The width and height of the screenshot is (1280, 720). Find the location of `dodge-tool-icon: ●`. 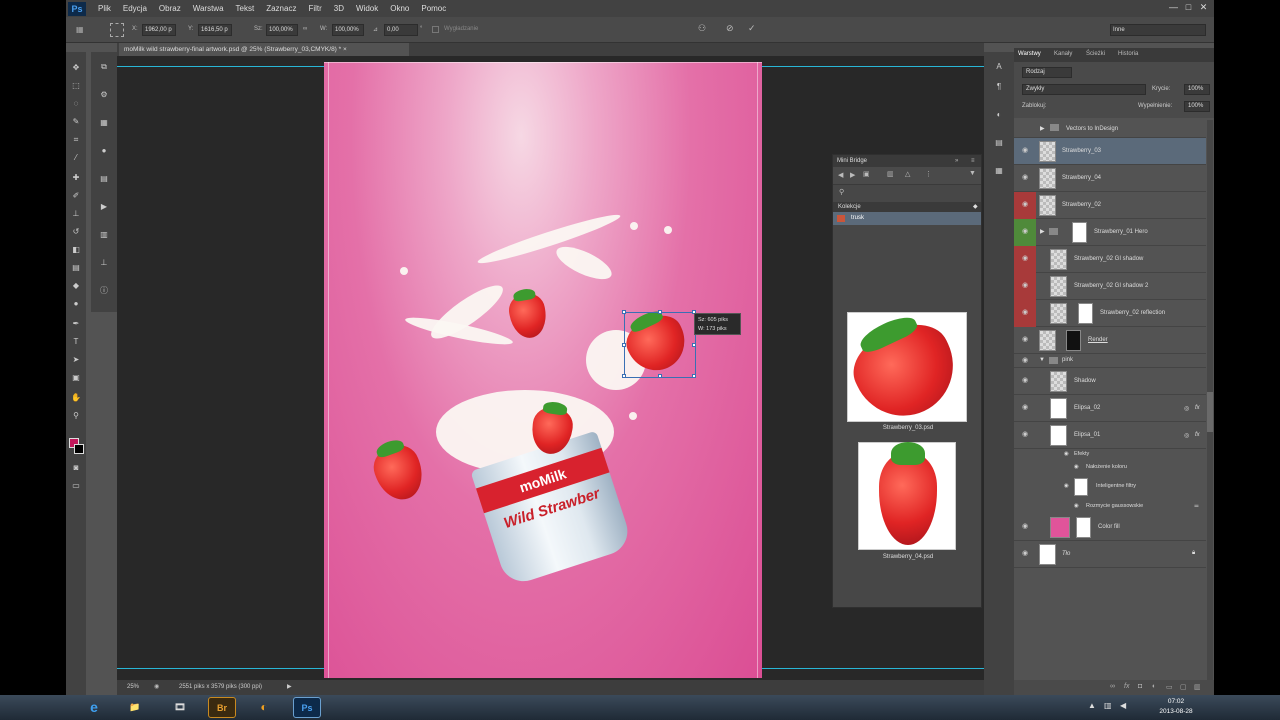

dodge-tool-icon: ● is located at coordinates (76, 304).